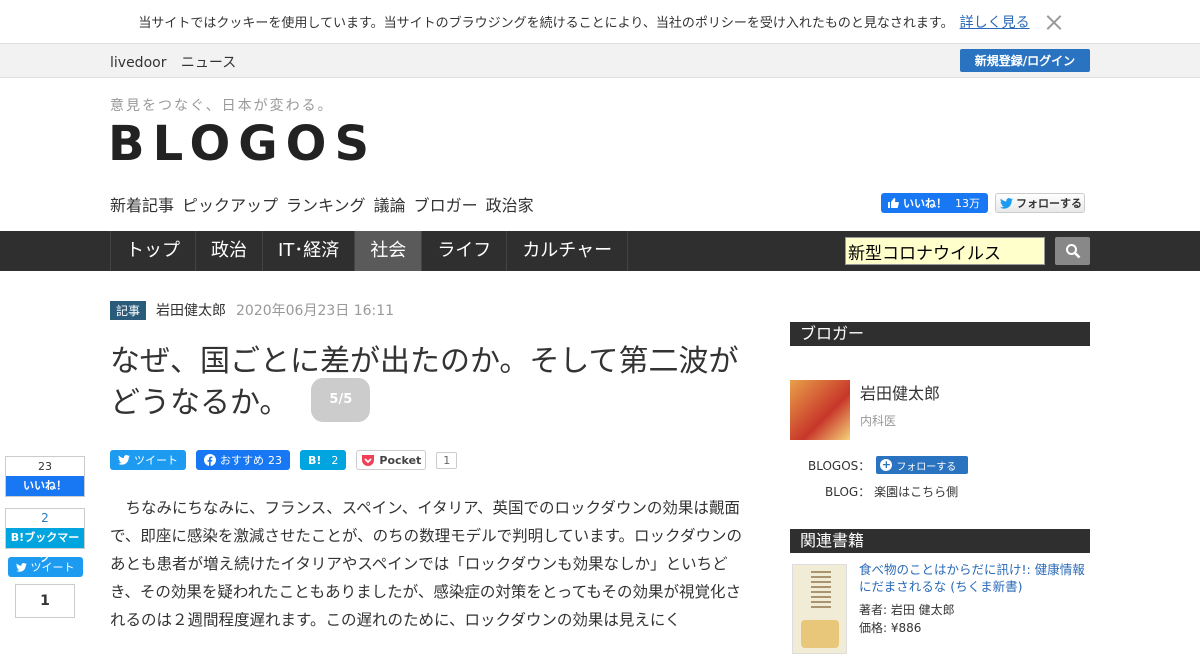 The height and width of the screenshot is (654, 1200). I want to click on pocket-button: Pocket, so click(391, 460).